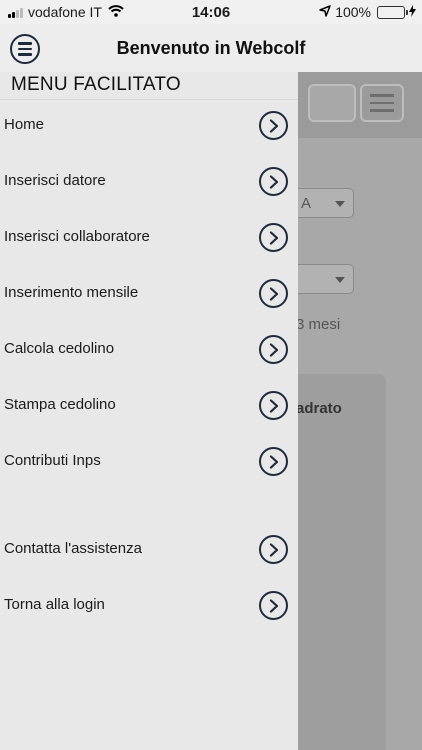 The height and width of the screenshot is (750, 422). I want to click on menu-item-label: Contributi Inps, so click(52, 460).